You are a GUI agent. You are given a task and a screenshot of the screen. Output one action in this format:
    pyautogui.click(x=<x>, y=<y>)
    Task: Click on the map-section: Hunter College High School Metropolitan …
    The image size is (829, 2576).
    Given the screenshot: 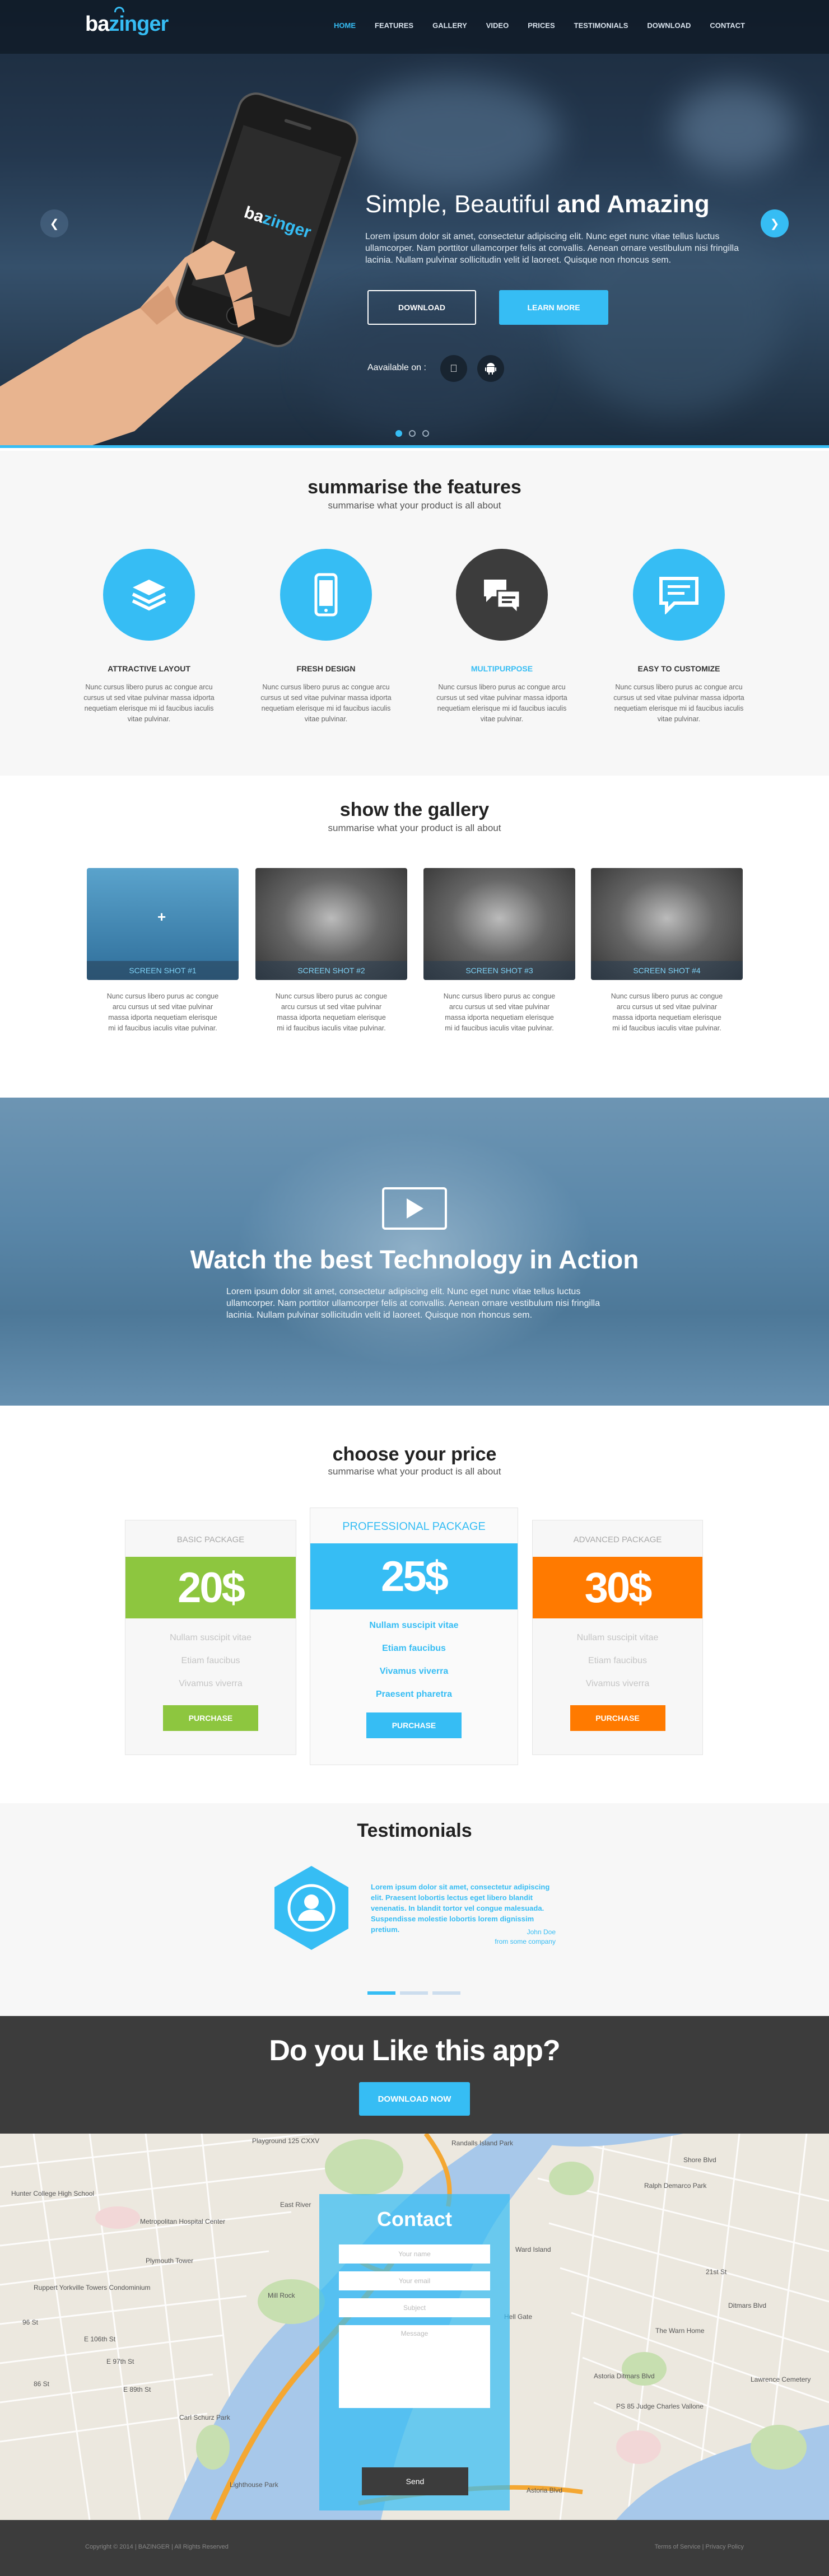 What is the action you would take?
    pyautogui.click(x=414, y=2327)
    